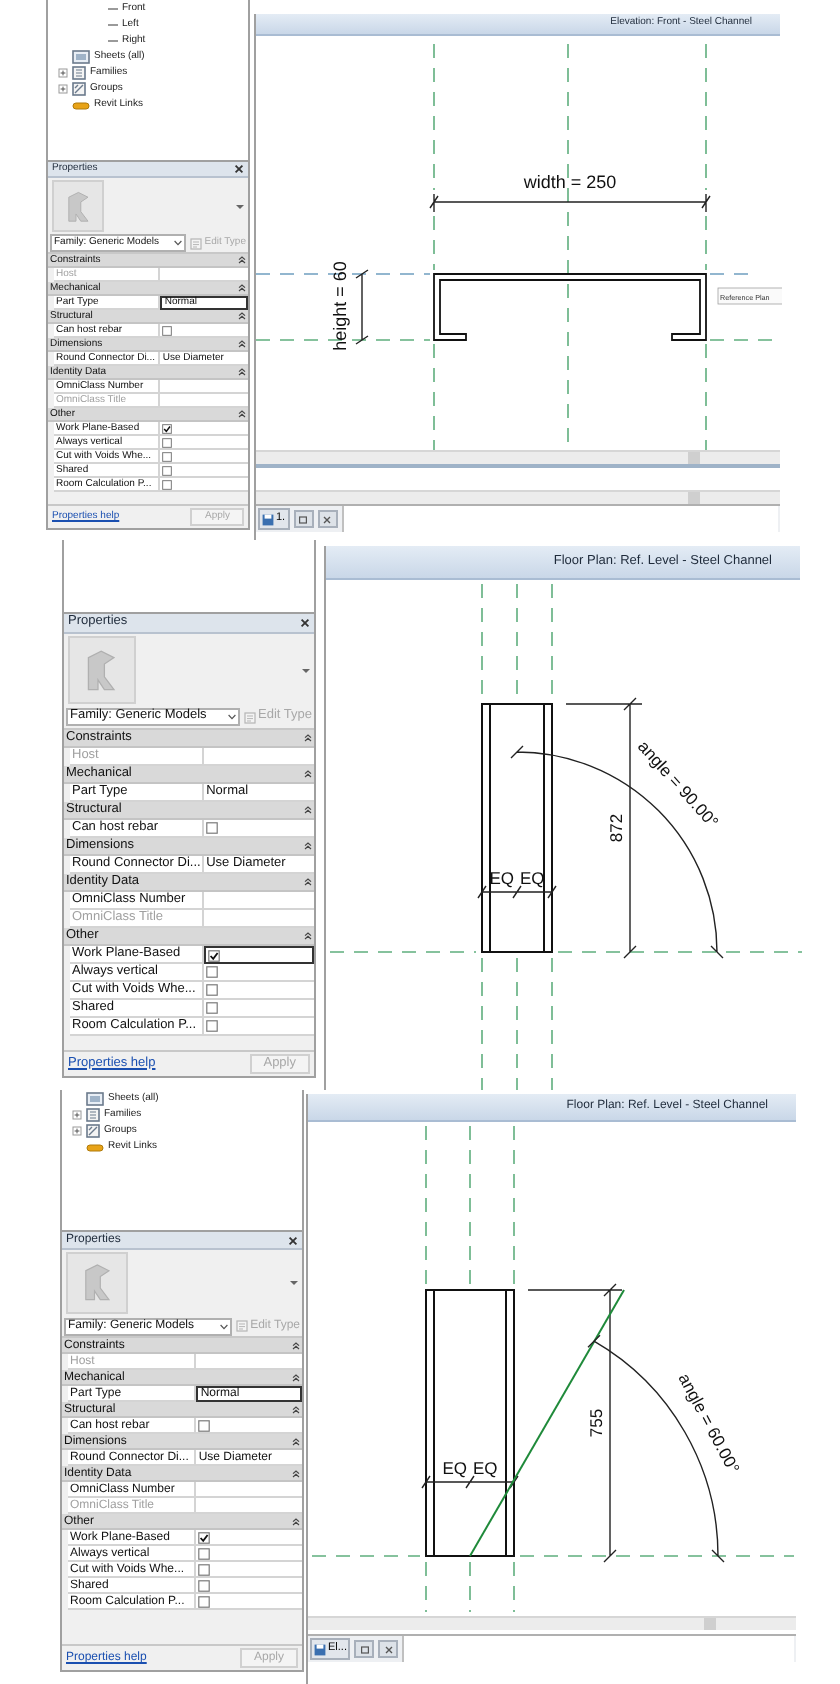  Describe the element at coordinates (616, 828) in the screenshot. I see `dimension-label: 872` at that location.